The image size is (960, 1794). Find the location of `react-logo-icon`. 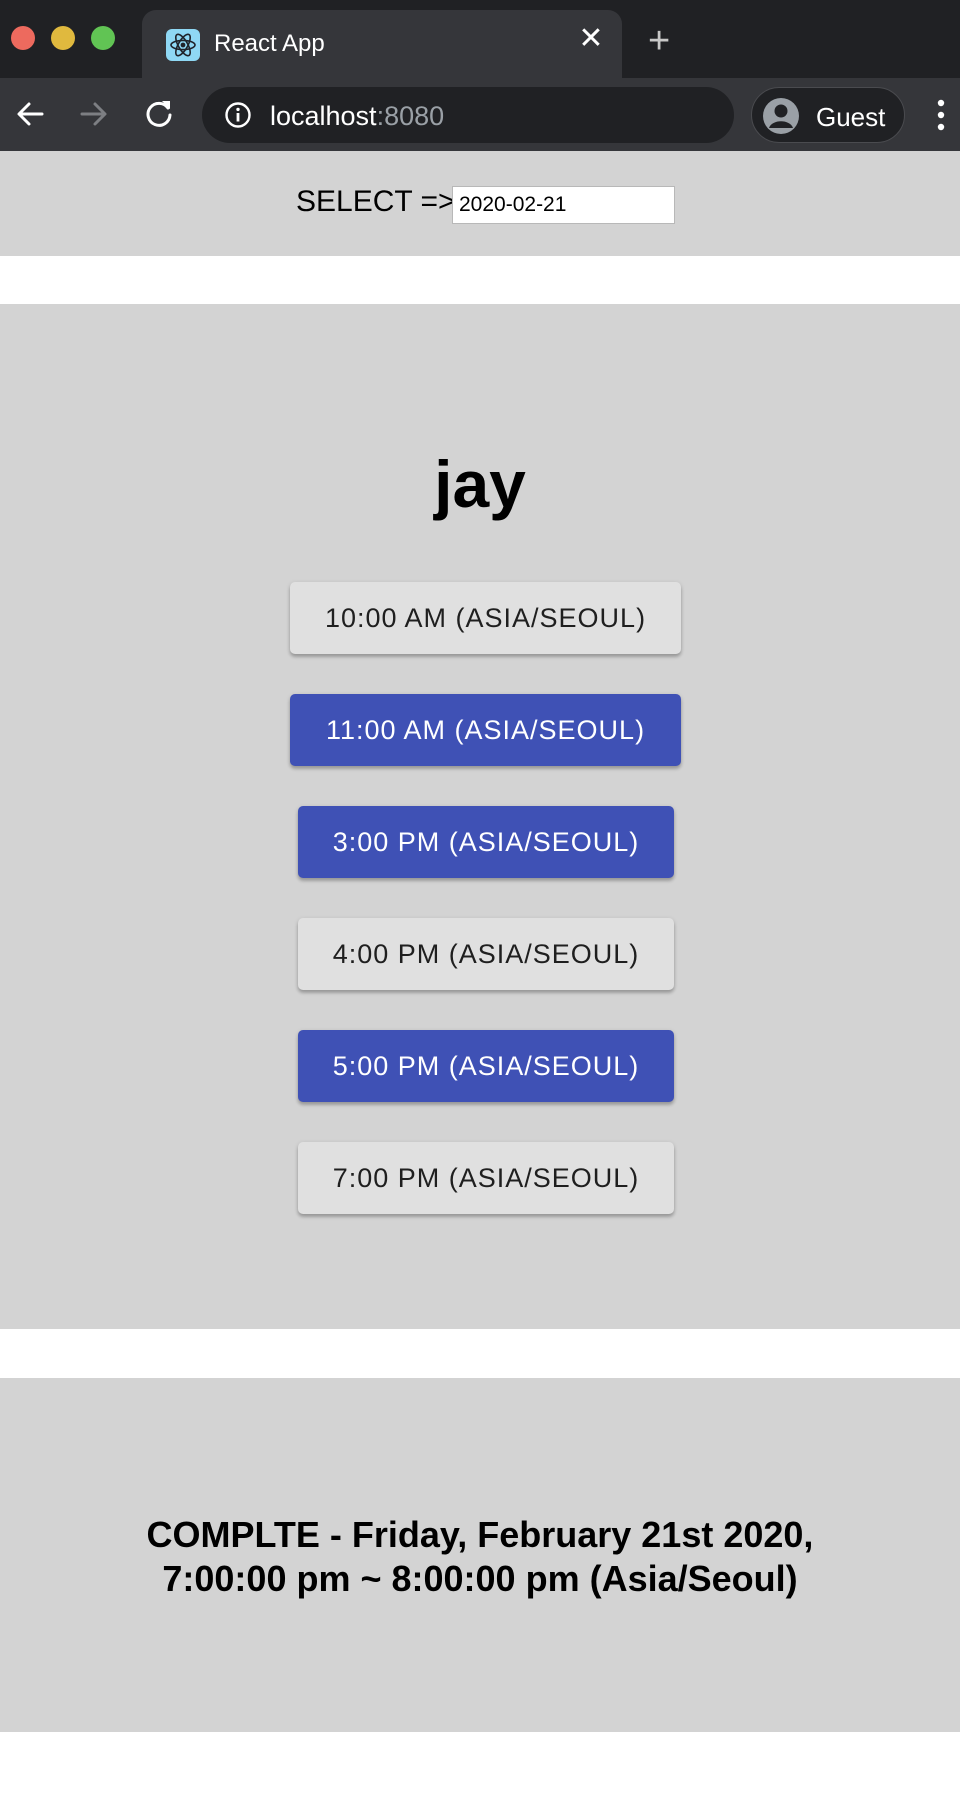

react-logo-icon is located at coordinates (183, 45).